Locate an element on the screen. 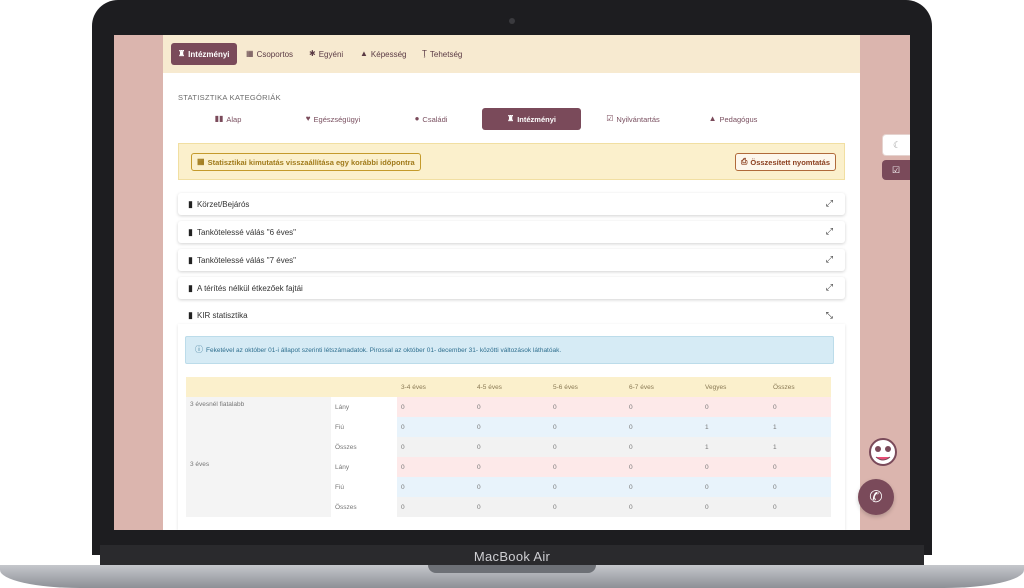 The width and height of the screenshot is (1024, 588). tab-egyeni: ✱ Egyéni is located at coordinates (326, 54).